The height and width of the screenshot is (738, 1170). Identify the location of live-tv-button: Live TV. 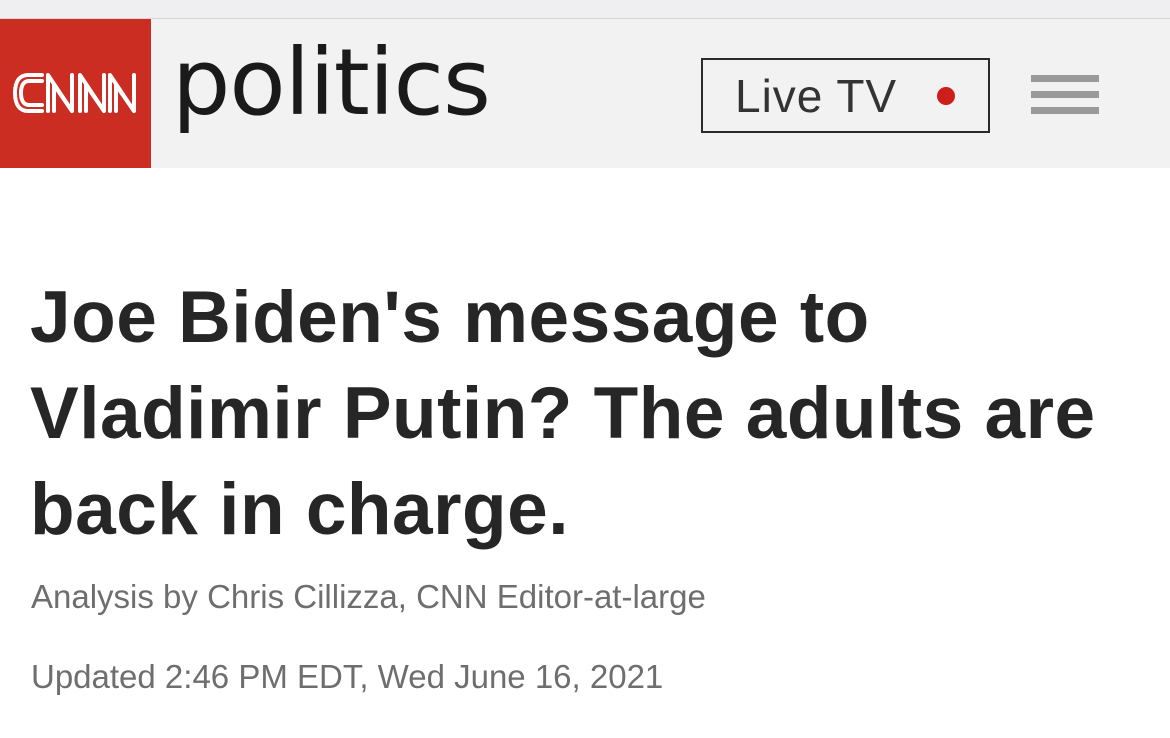
(845, 95).